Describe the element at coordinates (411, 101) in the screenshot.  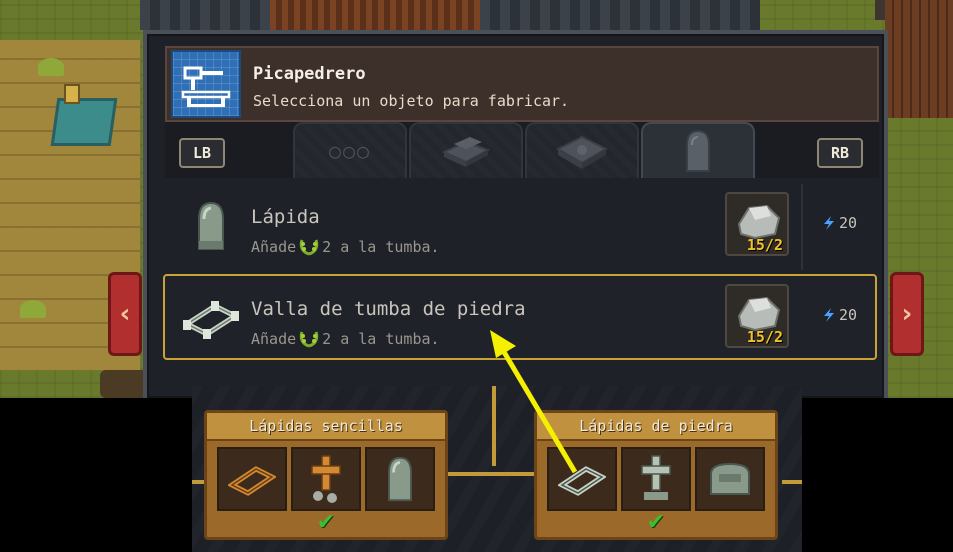
I see `station-subtitle: Selecciona un objeto para fabricar.` at that location.